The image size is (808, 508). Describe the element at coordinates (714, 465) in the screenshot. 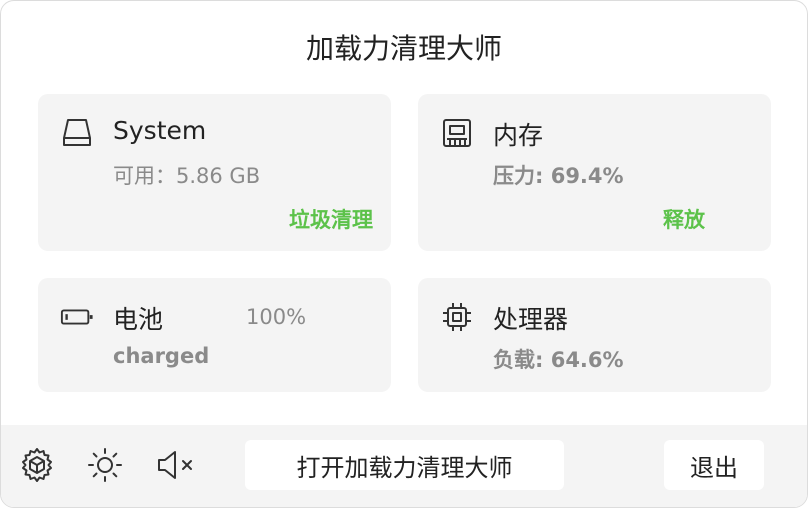

I see `quit-button: 退出` at that location.